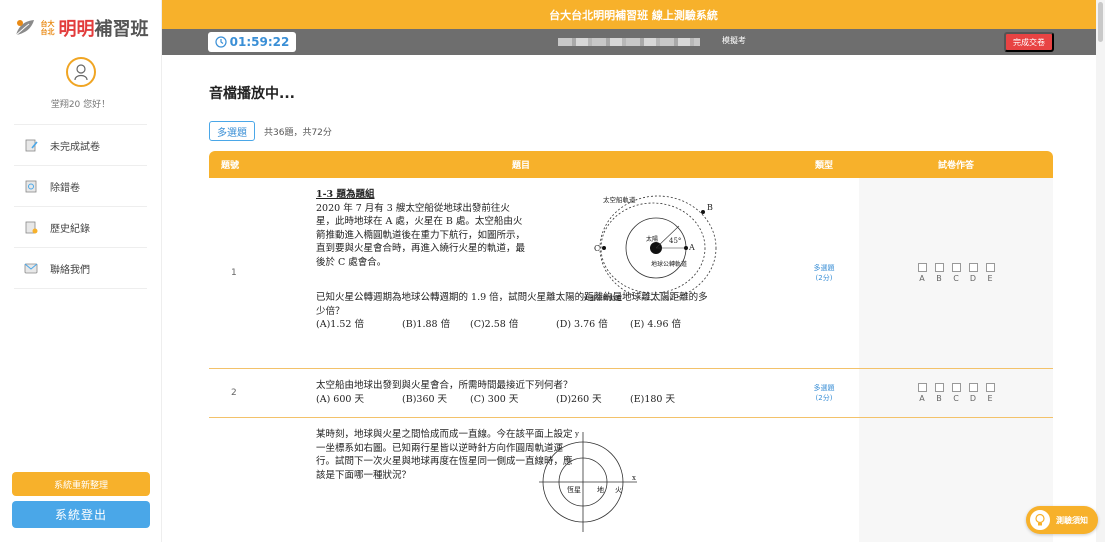 Image resolution: width=1105 pixels, height=542 pixels. I want to click on sidebar-item-history: 歷史紀錄, so click(80, 227).